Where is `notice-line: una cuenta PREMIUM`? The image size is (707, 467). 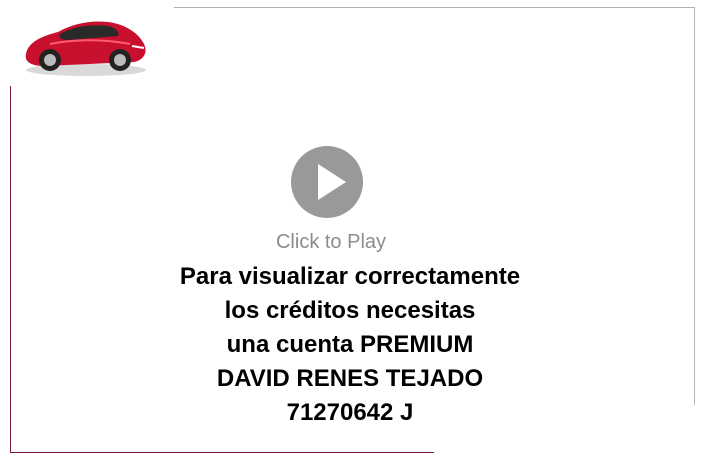
notice-line: una cuenta PREMIUM is located at coordinates (350, 344).